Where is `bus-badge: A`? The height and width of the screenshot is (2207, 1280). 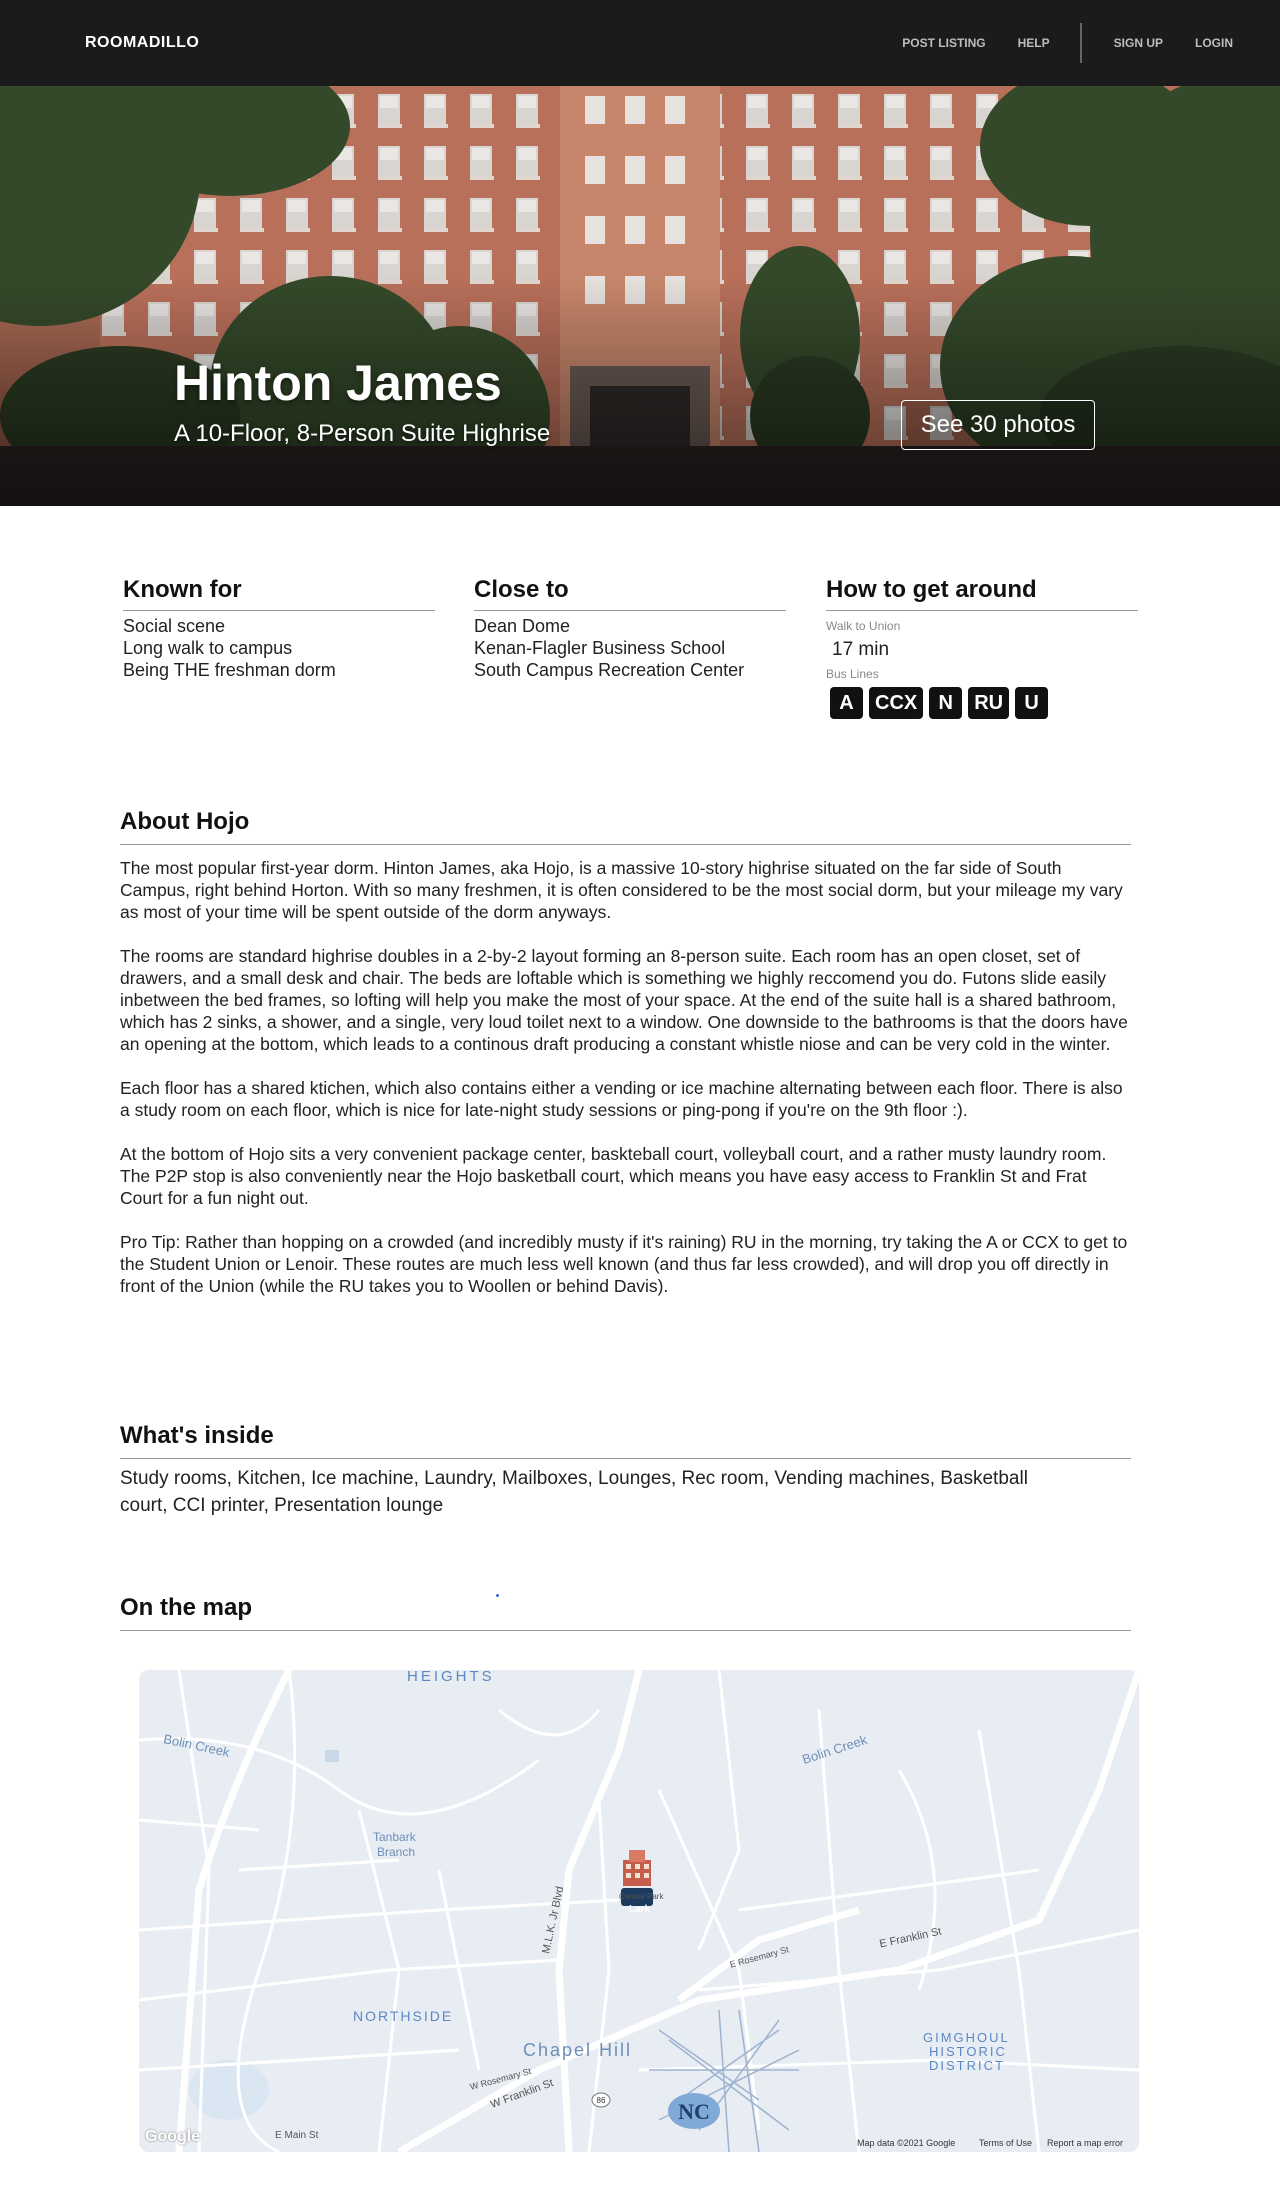 bus-badge: A is located at coordinates (846, 703).